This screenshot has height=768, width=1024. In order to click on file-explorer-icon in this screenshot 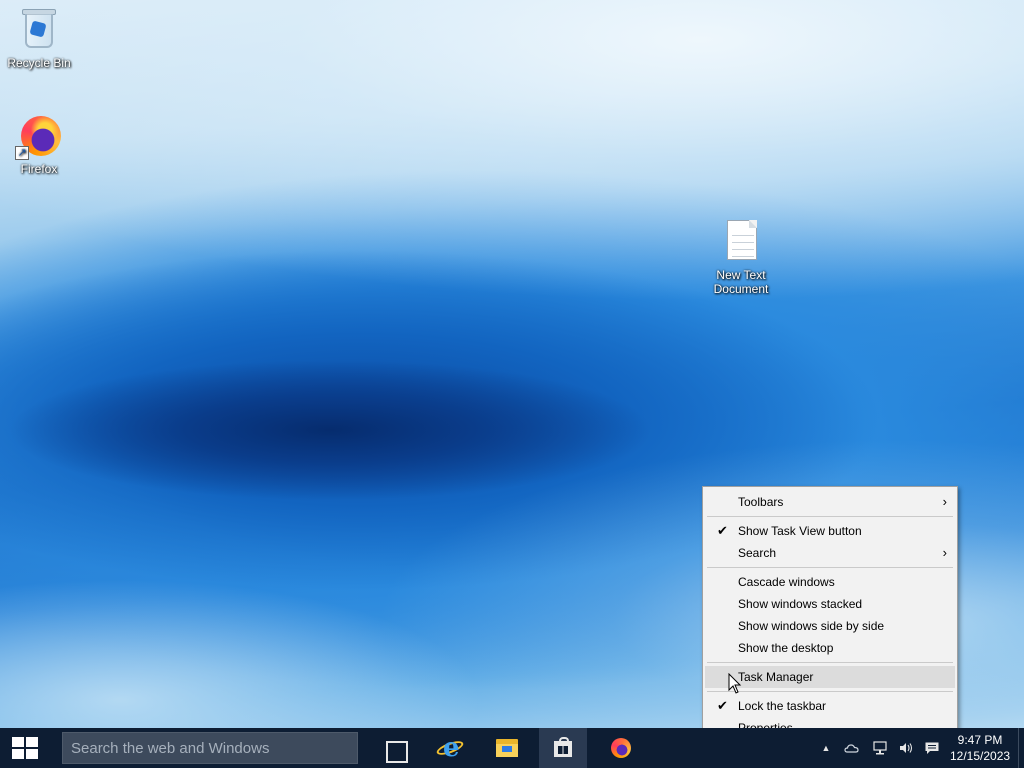, I will do `click(507, 748)`.